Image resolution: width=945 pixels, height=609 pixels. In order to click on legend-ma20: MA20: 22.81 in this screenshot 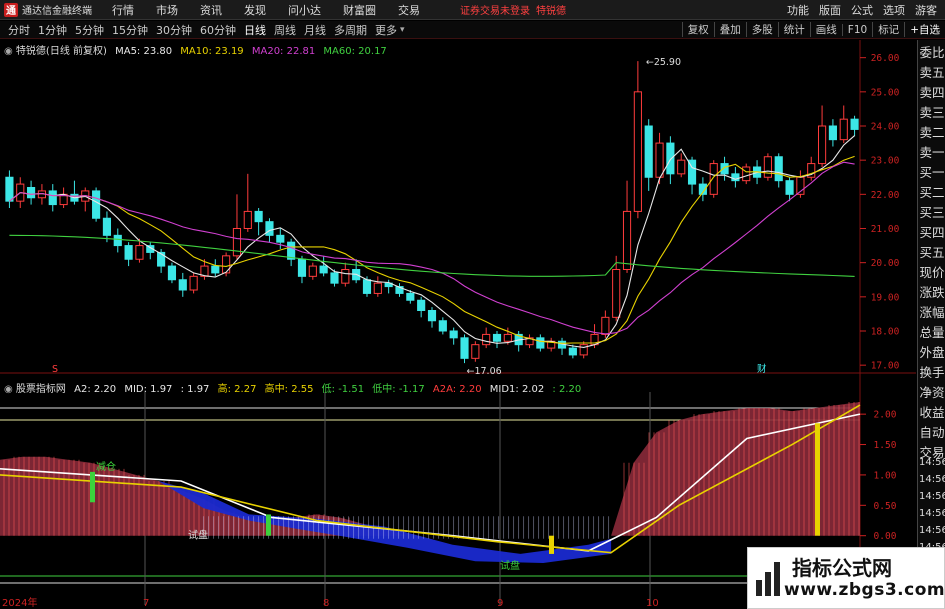, I will do `click(283, 51)`.